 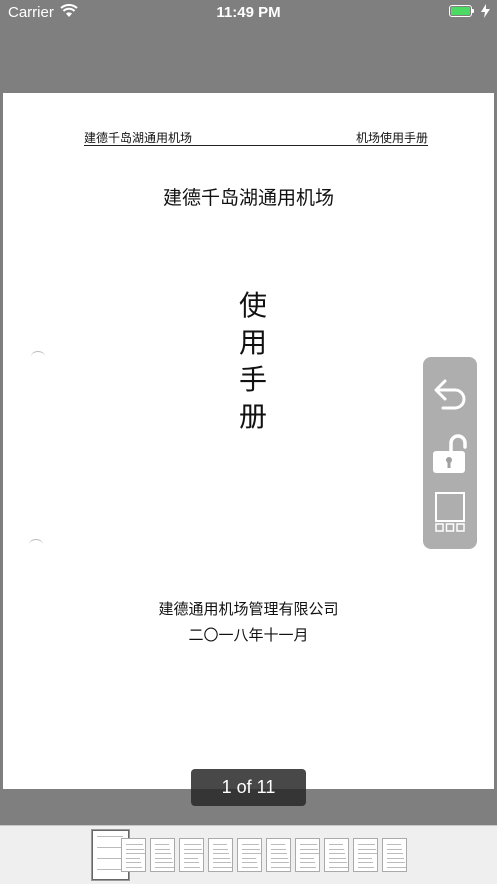 What do you see at coordinates (248, 198) in the screenshot?
I see `doc-title: 建德千岛湖通用机场` at bounding box center [248, 198].